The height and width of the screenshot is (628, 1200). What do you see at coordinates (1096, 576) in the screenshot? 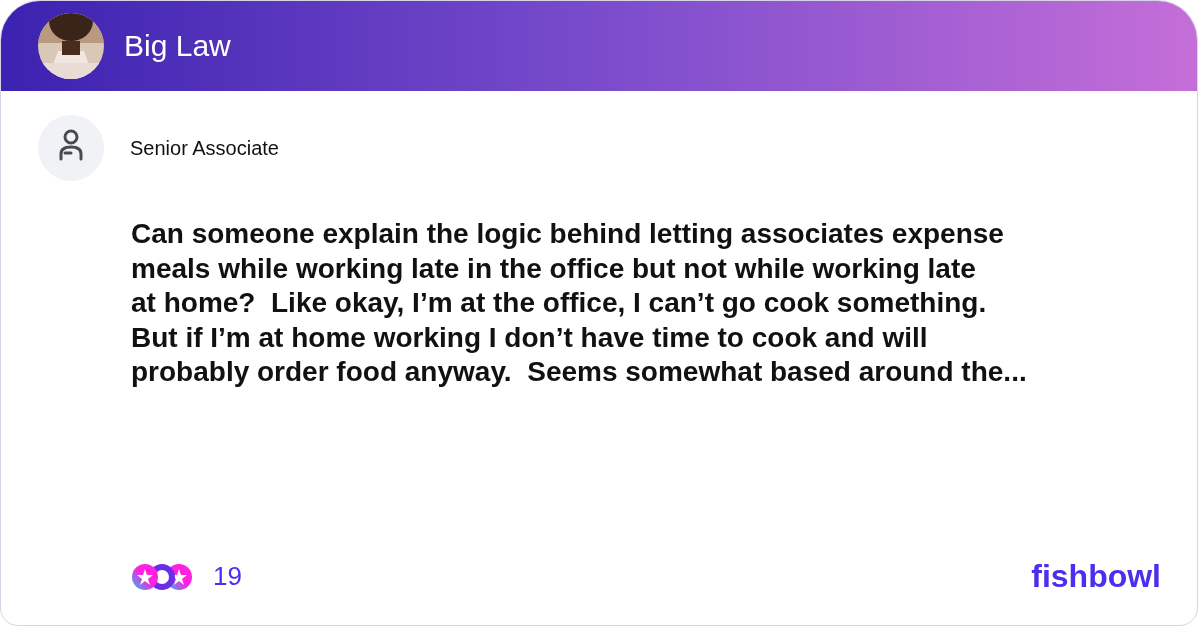
I see `brand-logo: fishbowl` at bounding box center [1096, 576].